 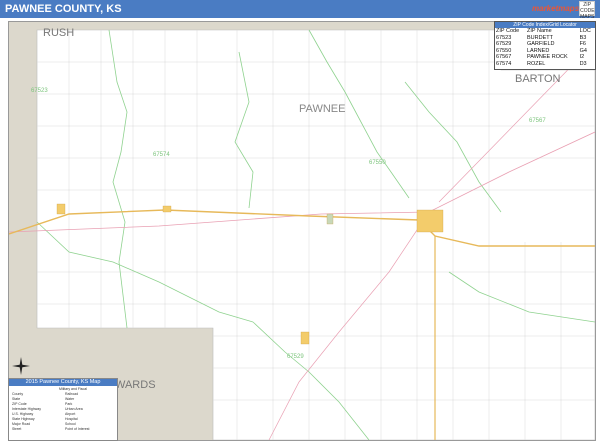 What do you see at coordinates (21, 424) in the screenshot?
I see `legend-item: Major Road` at bounding box center [21, 424].